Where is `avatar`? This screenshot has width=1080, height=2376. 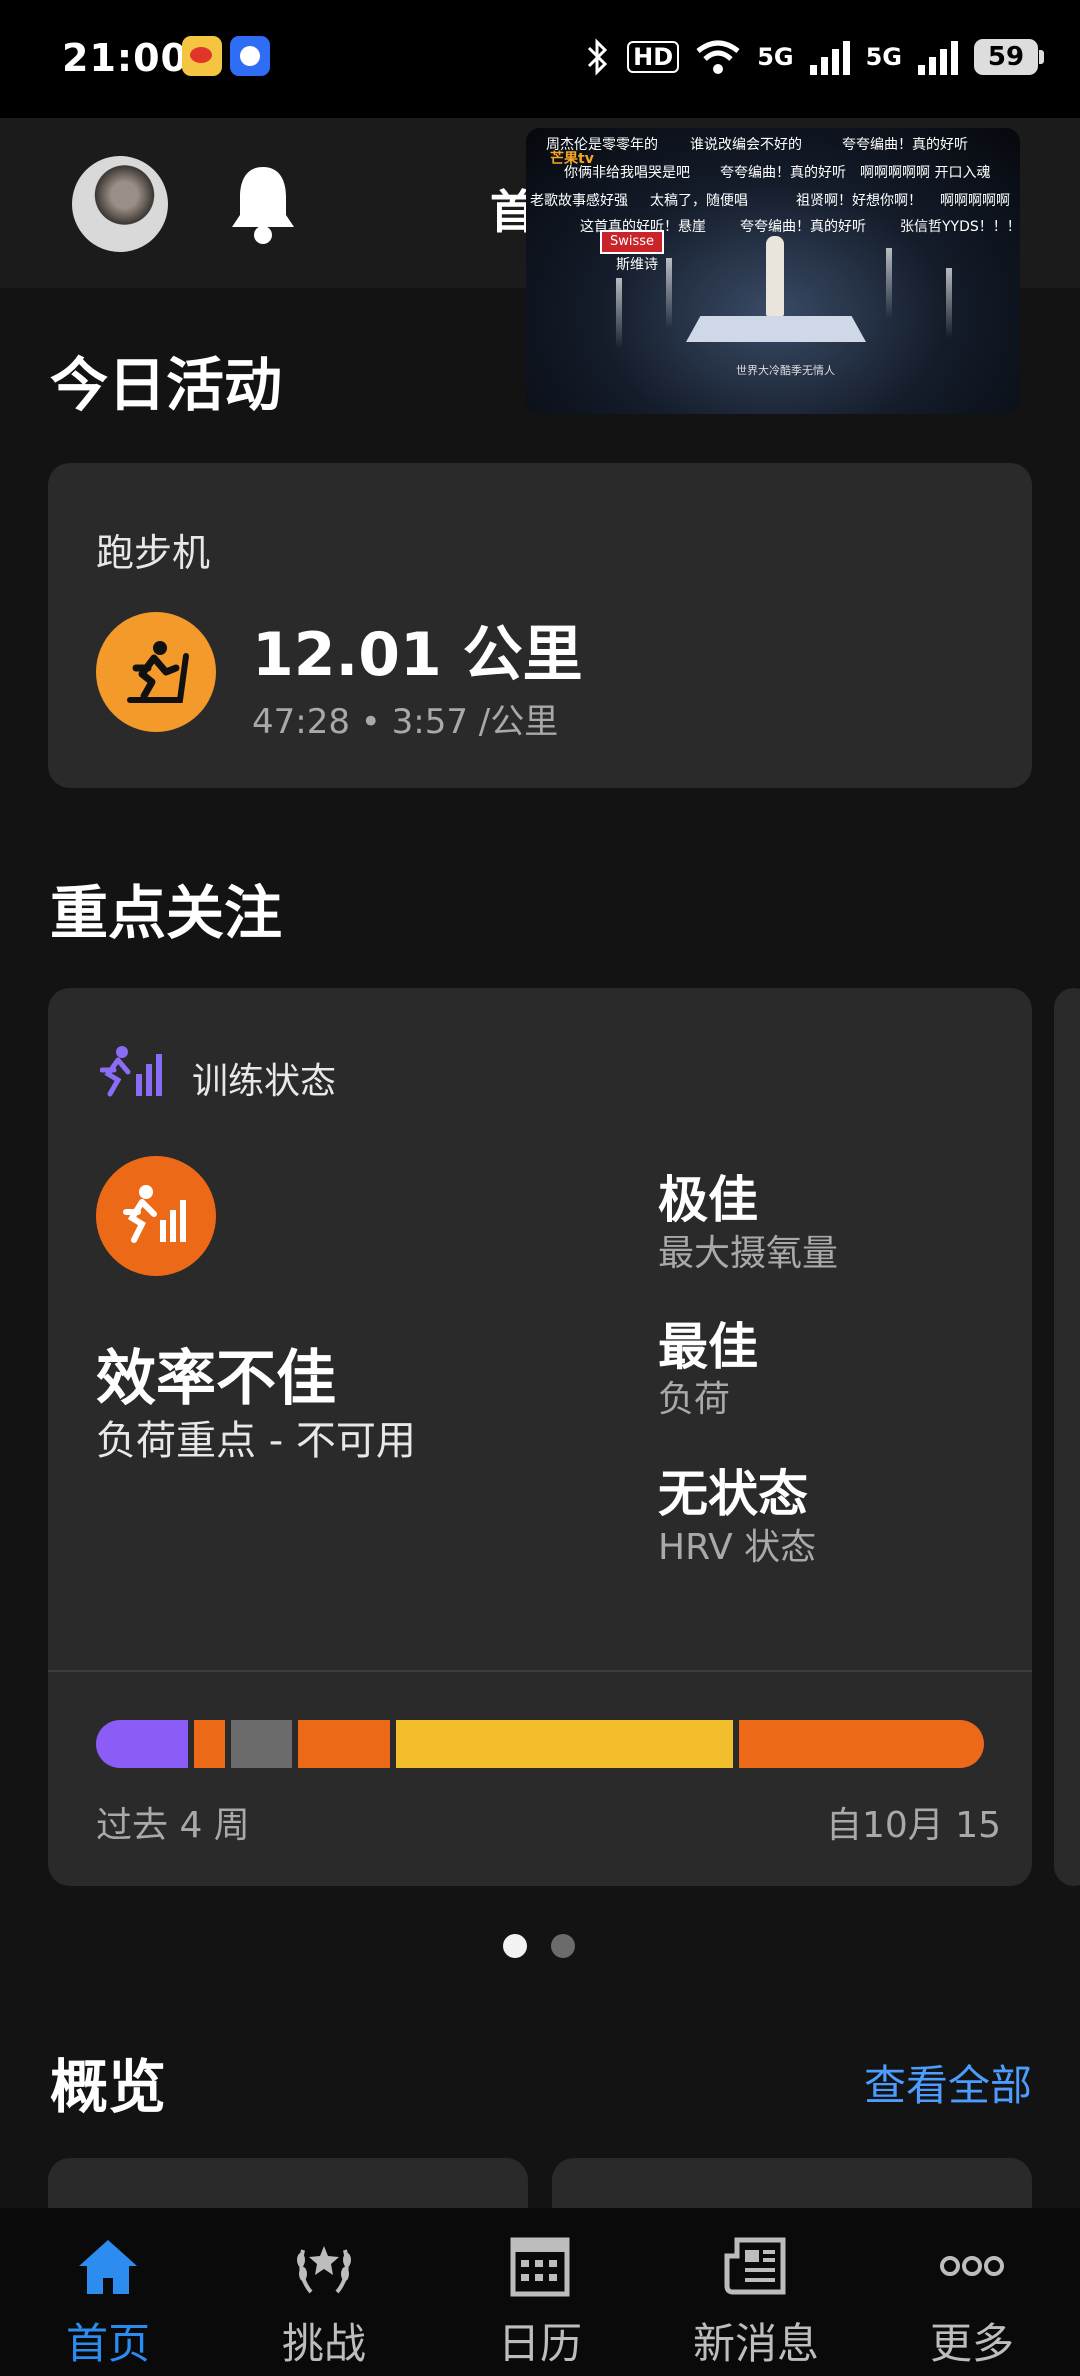 avatar is located at coordinates (120, 204).